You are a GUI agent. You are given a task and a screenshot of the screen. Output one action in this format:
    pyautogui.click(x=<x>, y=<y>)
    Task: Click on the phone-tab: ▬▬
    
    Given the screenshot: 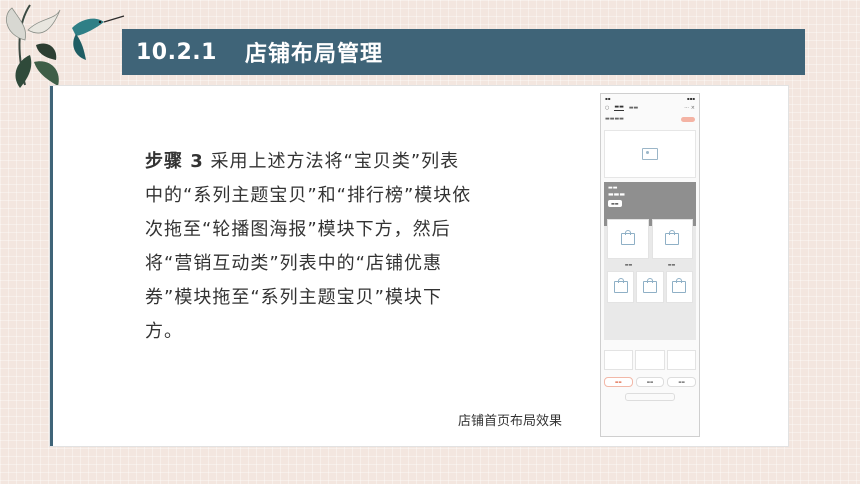 What is the action you would take?
    pyautogui.click(x=633, y=107)
    